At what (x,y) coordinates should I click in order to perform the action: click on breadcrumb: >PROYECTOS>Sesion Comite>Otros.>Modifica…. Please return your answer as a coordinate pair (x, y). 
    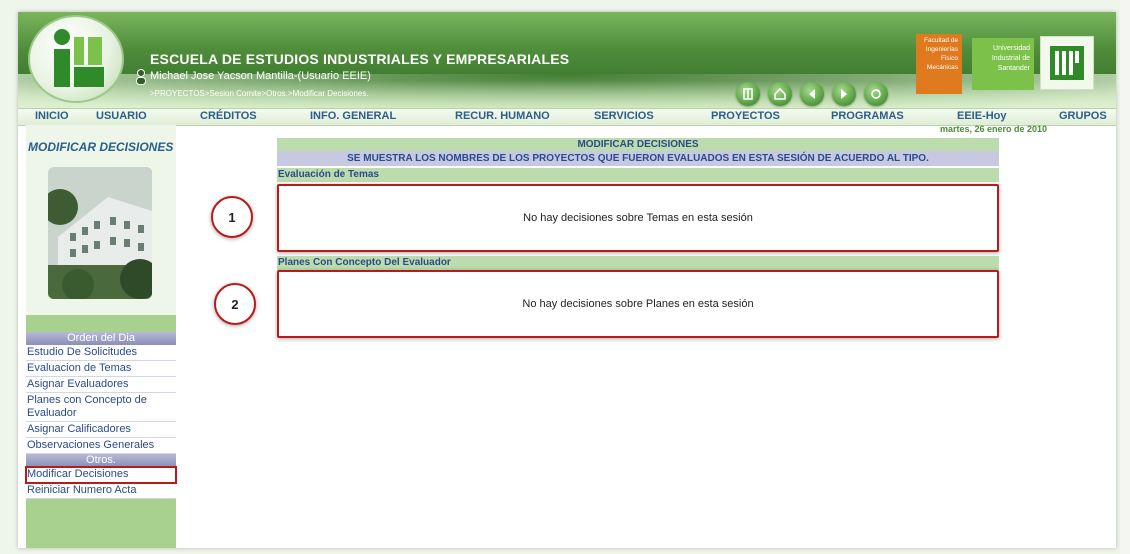
    Looking at the image, I should click on (259, 93).